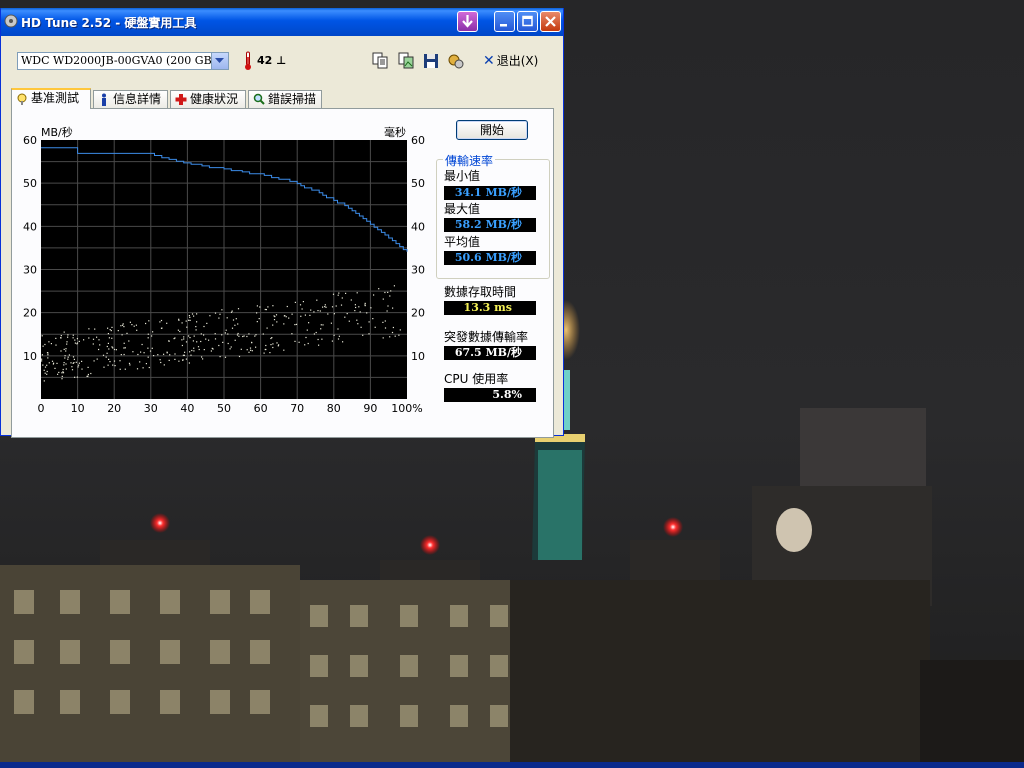 The image size is (1024, 768). I want to click on tab-health: 健康狀況, so click(208, 99).